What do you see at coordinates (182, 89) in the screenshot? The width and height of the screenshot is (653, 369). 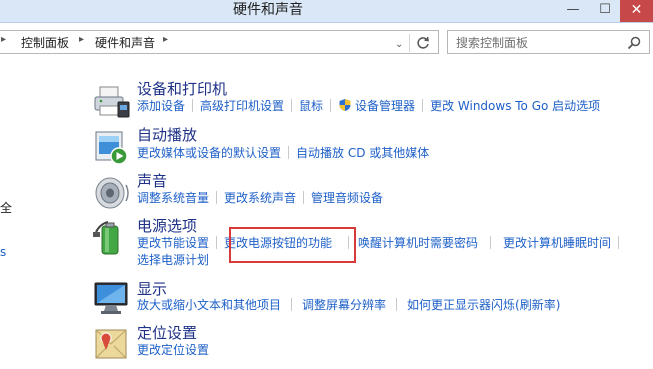 I see `category-title-devices-printers: 设备和打印机` at bounding box center [182, 89].